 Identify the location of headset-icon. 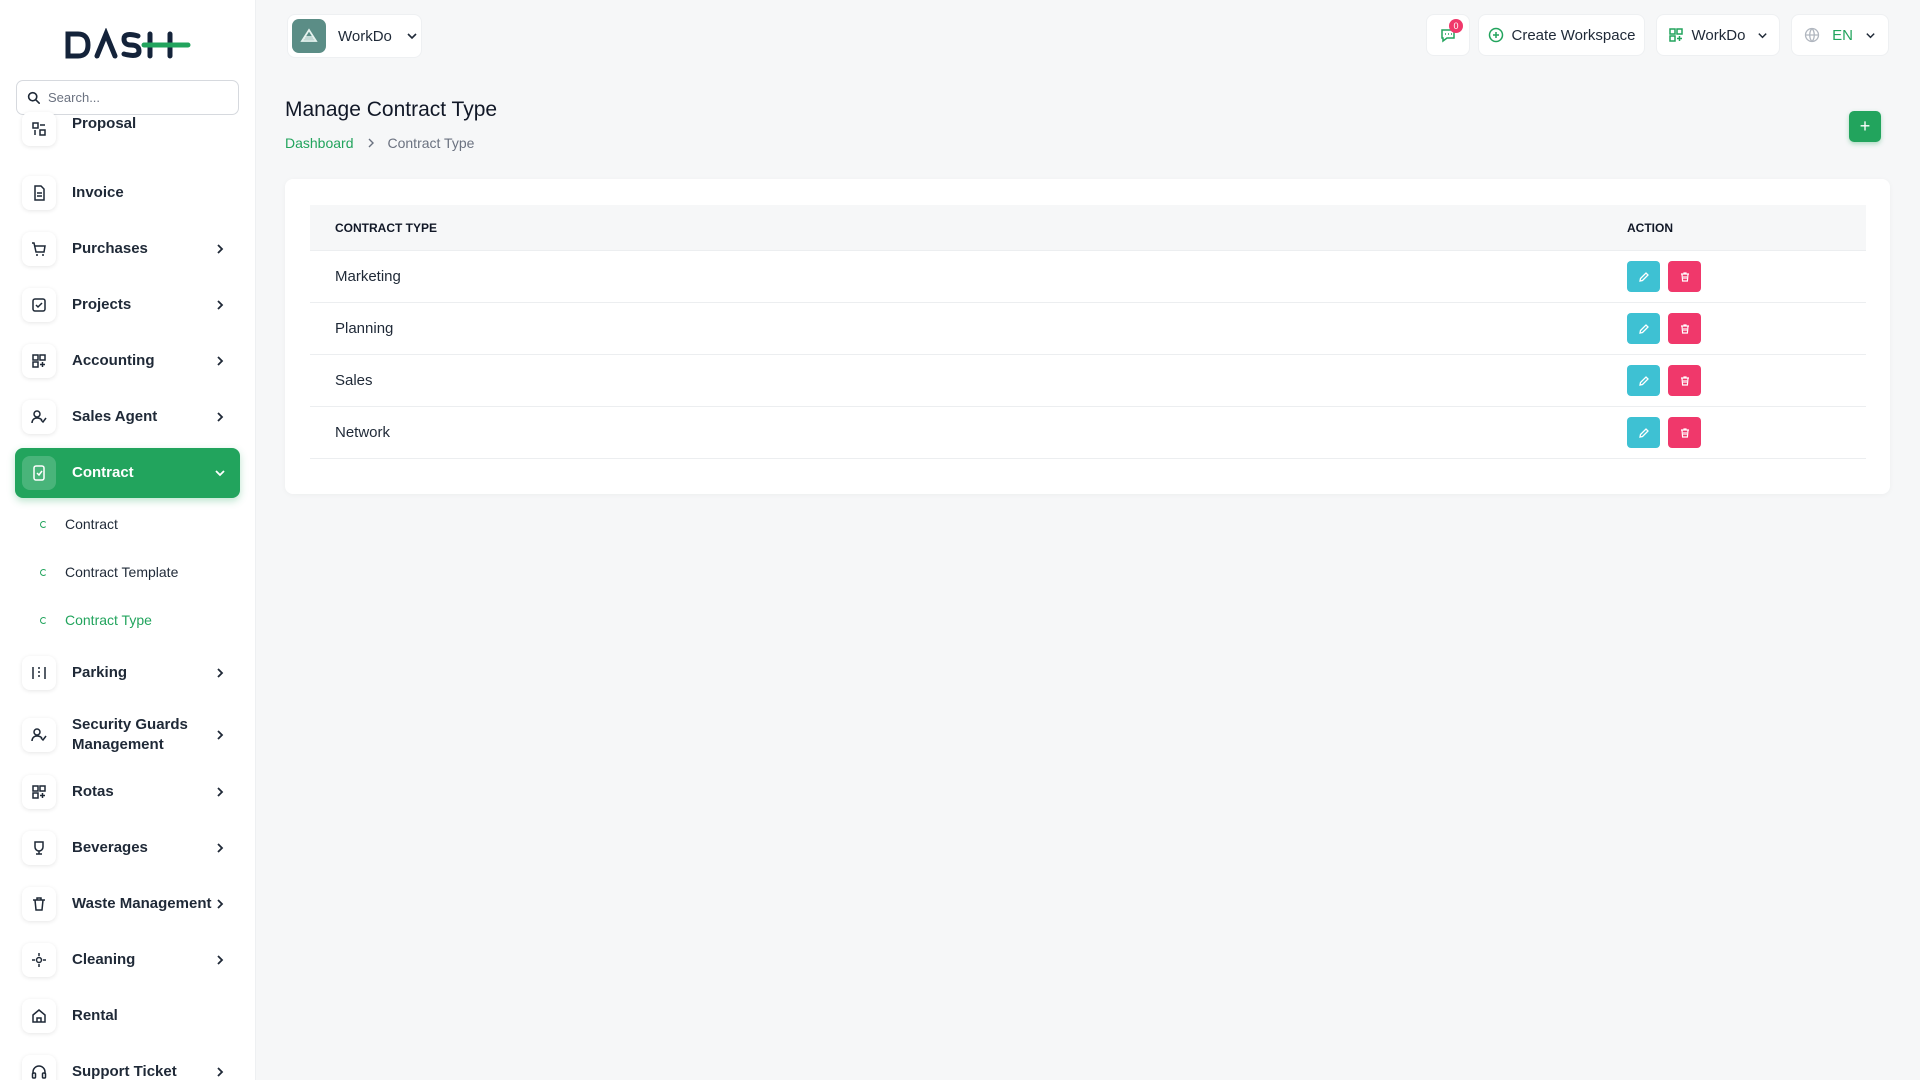
(39, 1067).